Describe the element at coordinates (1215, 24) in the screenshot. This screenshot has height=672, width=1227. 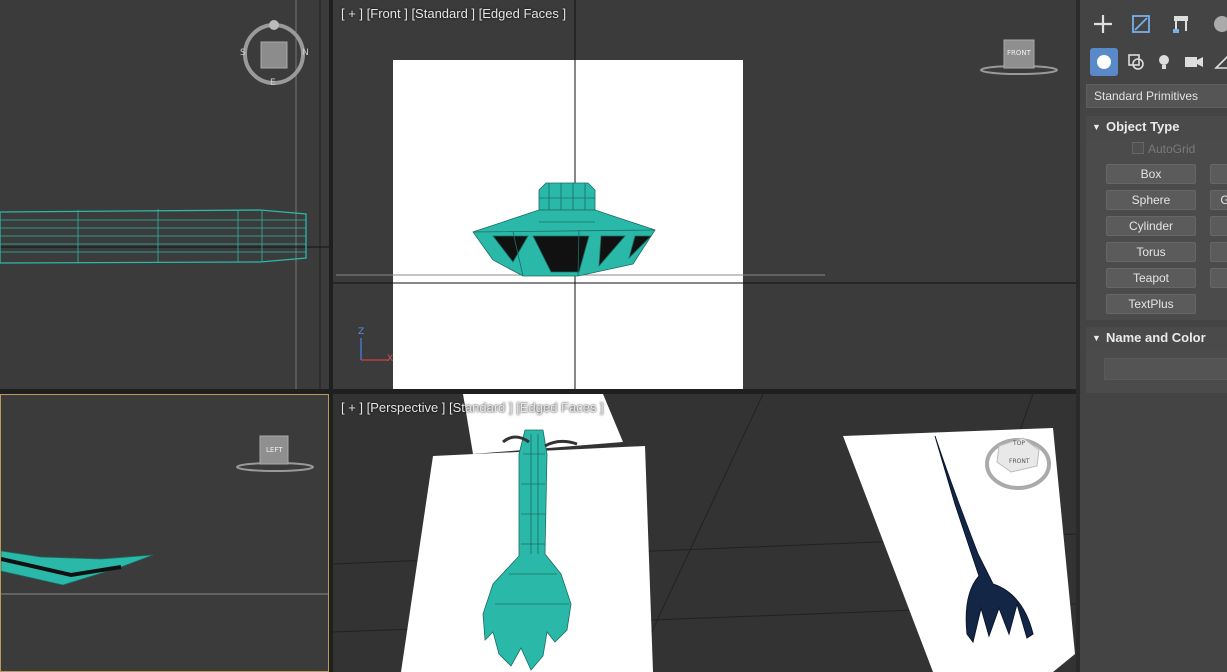
I see `motion-icon` at that location.